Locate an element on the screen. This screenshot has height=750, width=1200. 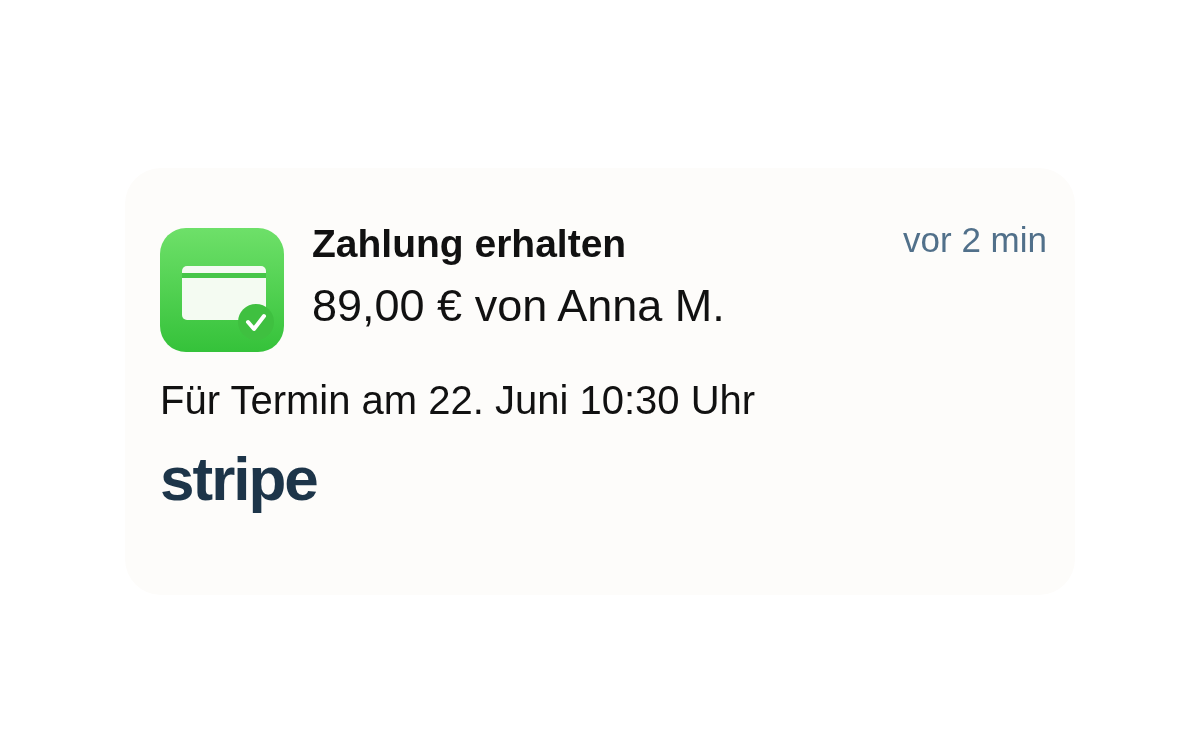
payment-amount: 89,00 € von Anna M. is located at coordinates (519, 306).